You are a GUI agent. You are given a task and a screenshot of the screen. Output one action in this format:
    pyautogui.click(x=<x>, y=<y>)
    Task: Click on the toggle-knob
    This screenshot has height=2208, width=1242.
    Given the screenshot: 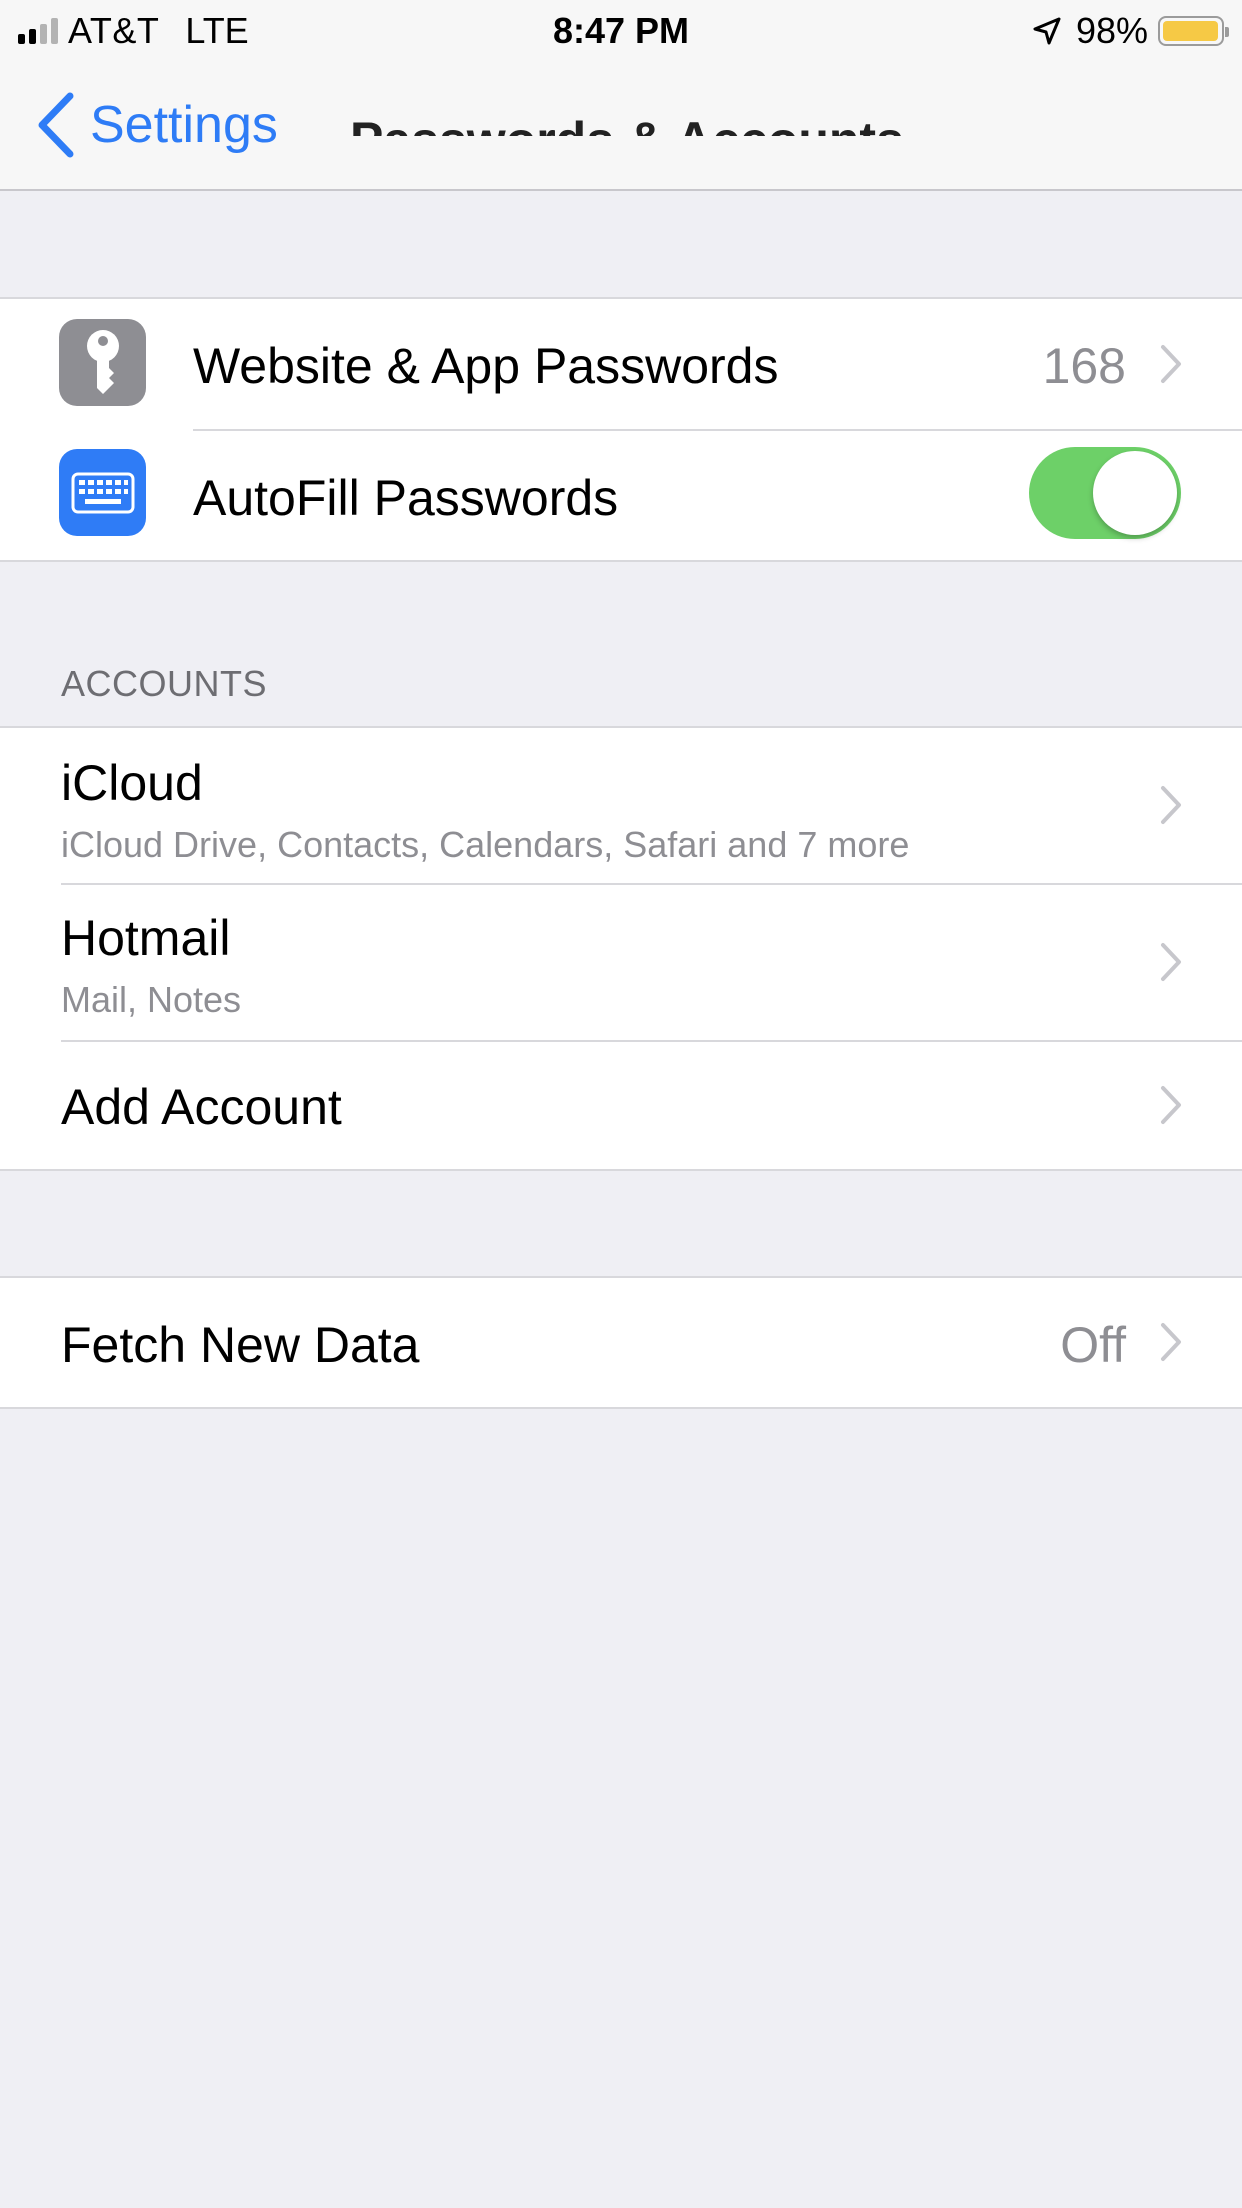 What is the action you would take?
    pyautogui.click(x=1135, y=493)
    